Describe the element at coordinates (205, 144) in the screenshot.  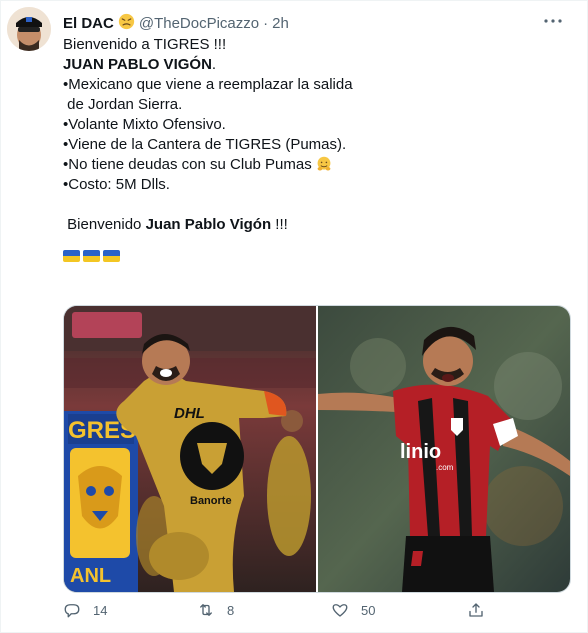
I see `text-line: •Viene de la Cantera de TIGRES (Pumas).` at that location.